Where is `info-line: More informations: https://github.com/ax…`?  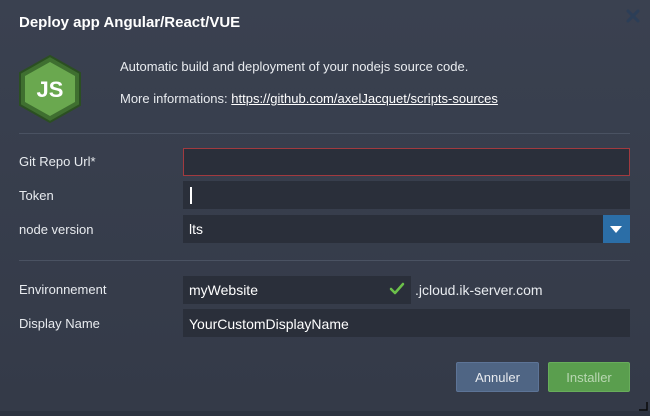 info-line: More informations: https://github.com/ax… is located at coordinates (309, 98).